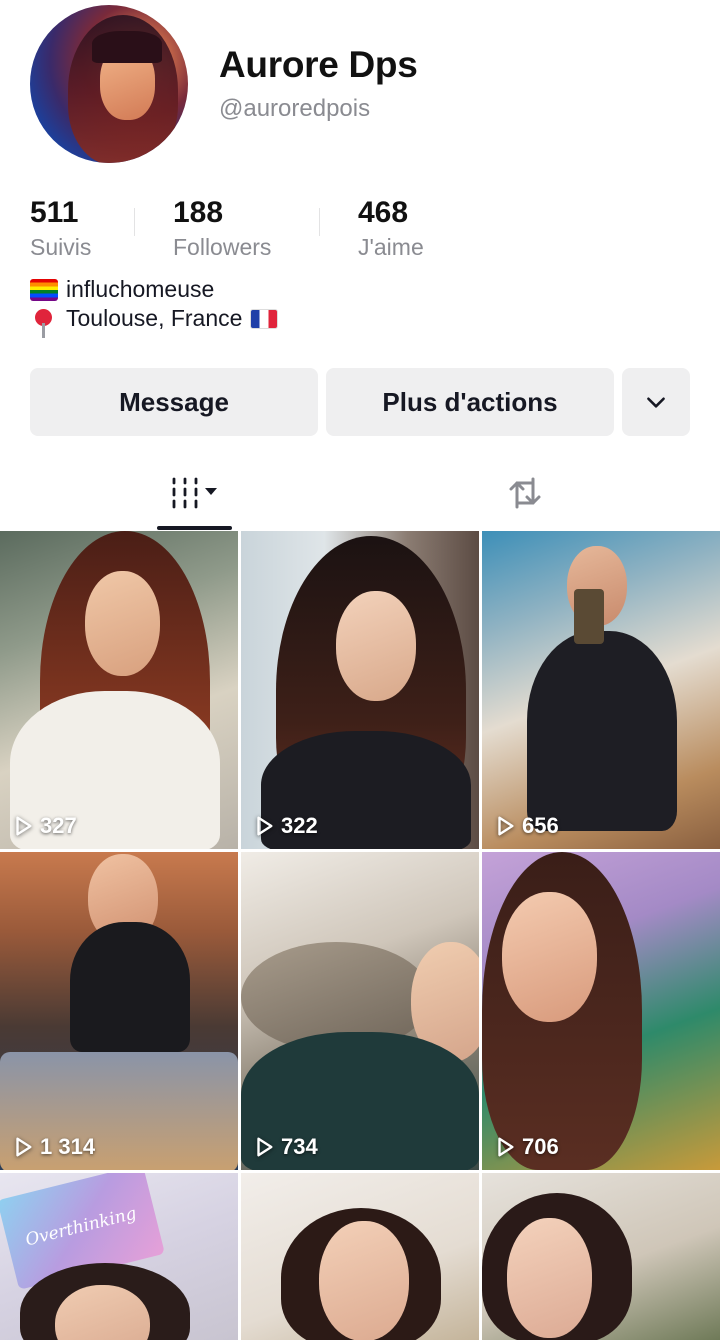 This screenshot has width=720, height=1340. What do you see at coordinates (391, 247) in the screenshot?
I see `stat-likes-label: J'aime` at bounding box center [391, 247].